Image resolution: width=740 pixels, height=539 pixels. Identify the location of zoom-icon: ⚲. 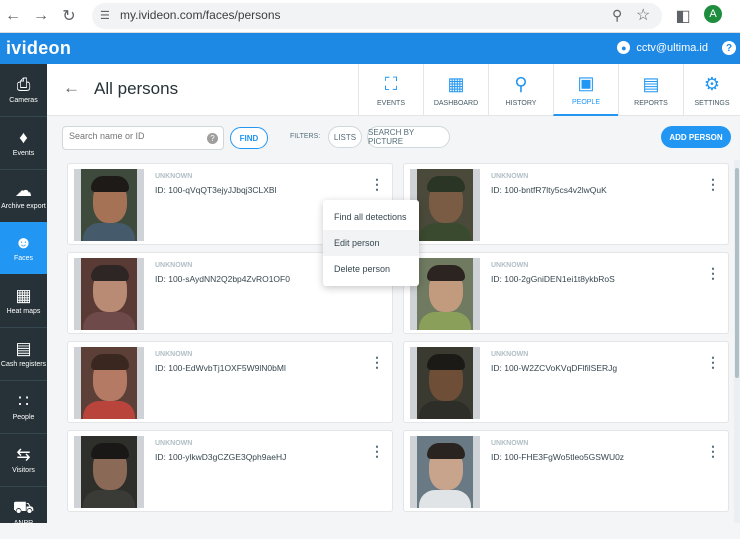
(617, 15).